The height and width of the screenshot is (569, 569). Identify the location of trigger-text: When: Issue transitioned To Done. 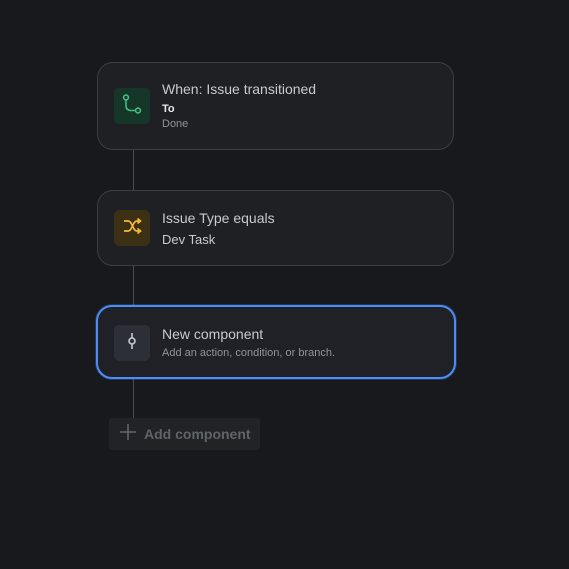
(301, 105).